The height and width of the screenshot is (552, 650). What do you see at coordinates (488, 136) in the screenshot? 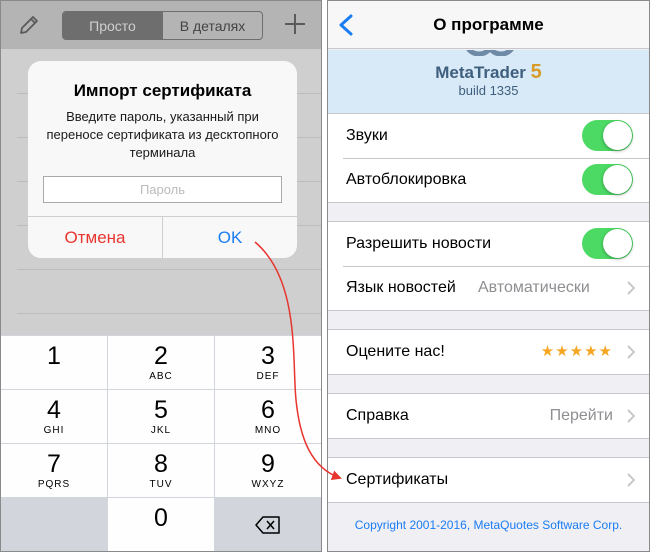
I see `row-sounds: Звуки` at bounding box center [488, 136].